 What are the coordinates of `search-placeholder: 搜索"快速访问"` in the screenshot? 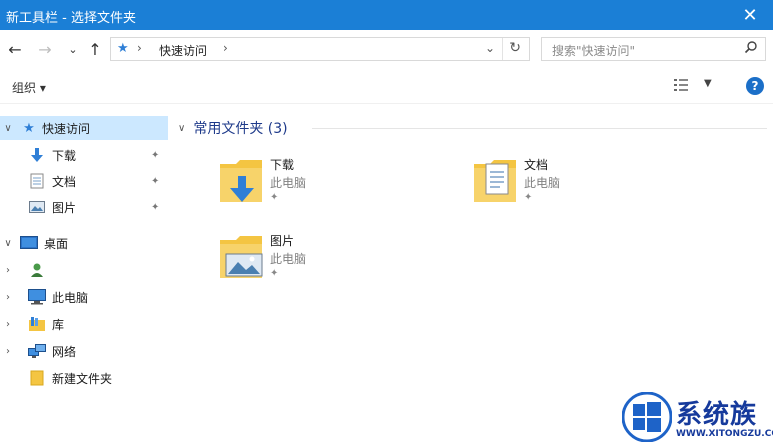 It's located at (594, 51).